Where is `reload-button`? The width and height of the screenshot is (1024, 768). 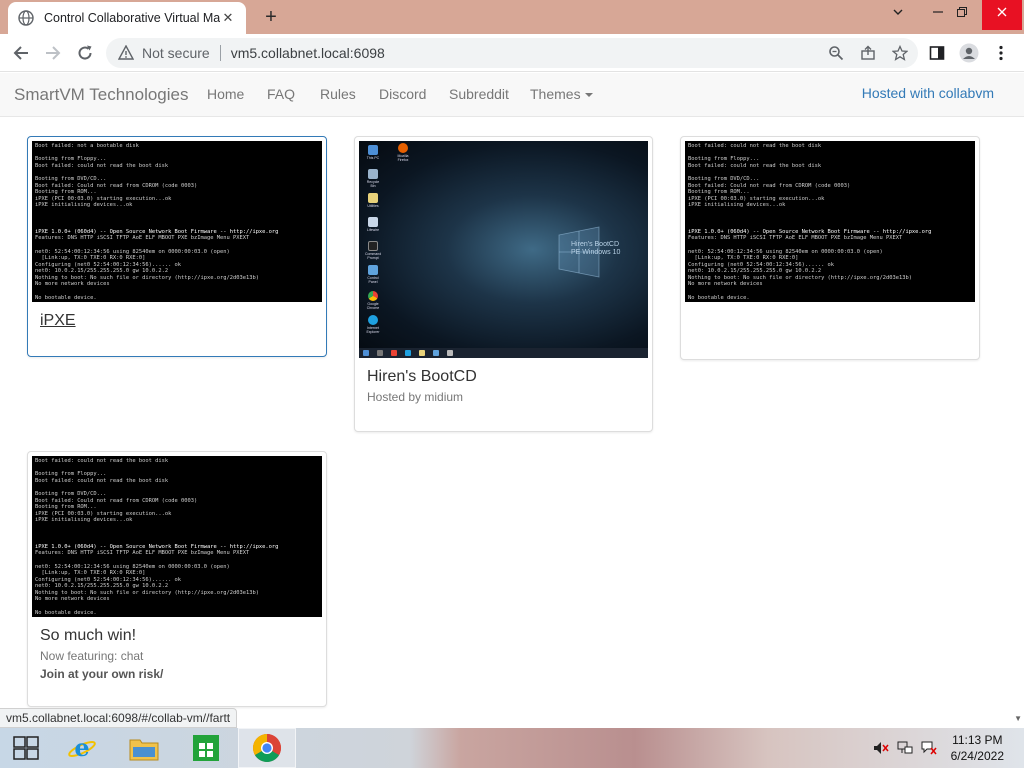 reload-button is located at coordinates (85, 53).